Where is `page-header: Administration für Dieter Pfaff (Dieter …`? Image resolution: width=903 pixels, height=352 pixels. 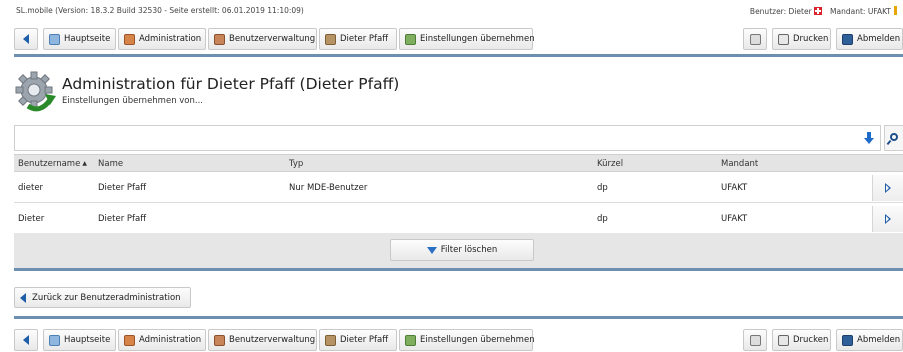
page-header: Administration für Dieter Pfaff (Dieter … is located at coordinates (454, 93).